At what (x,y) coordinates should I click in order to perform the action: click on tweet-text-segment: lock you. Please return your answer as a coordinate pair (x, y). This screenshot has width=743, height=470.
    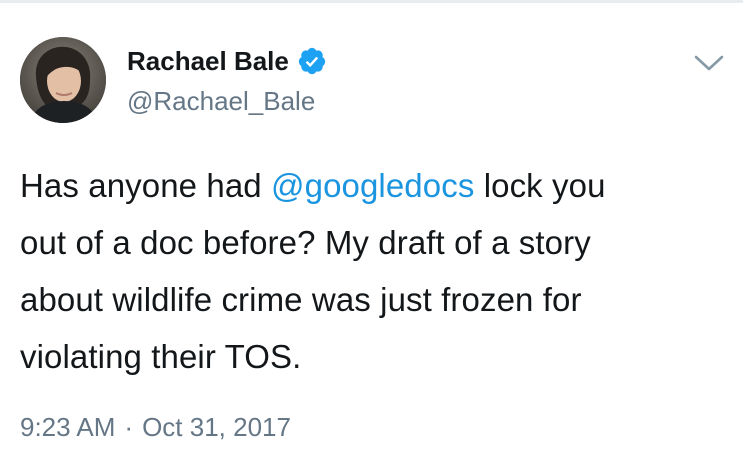
    Looking at the image, I should click on (540, 185).